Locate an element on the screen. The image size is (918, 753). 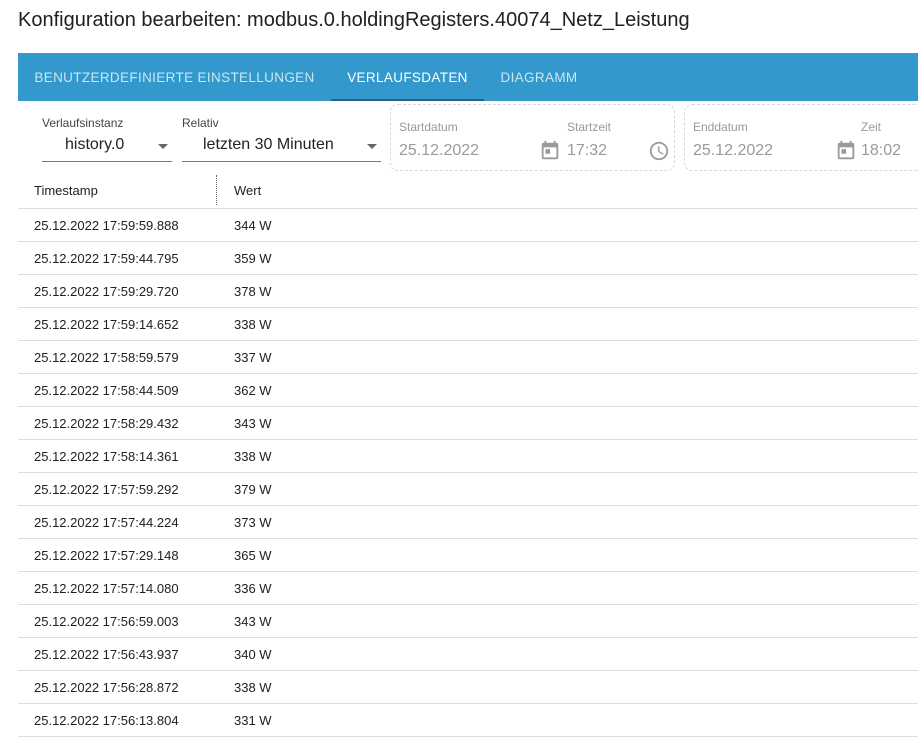
relative-value: letzten 30 Minuten is located at coordinates (268, 144).